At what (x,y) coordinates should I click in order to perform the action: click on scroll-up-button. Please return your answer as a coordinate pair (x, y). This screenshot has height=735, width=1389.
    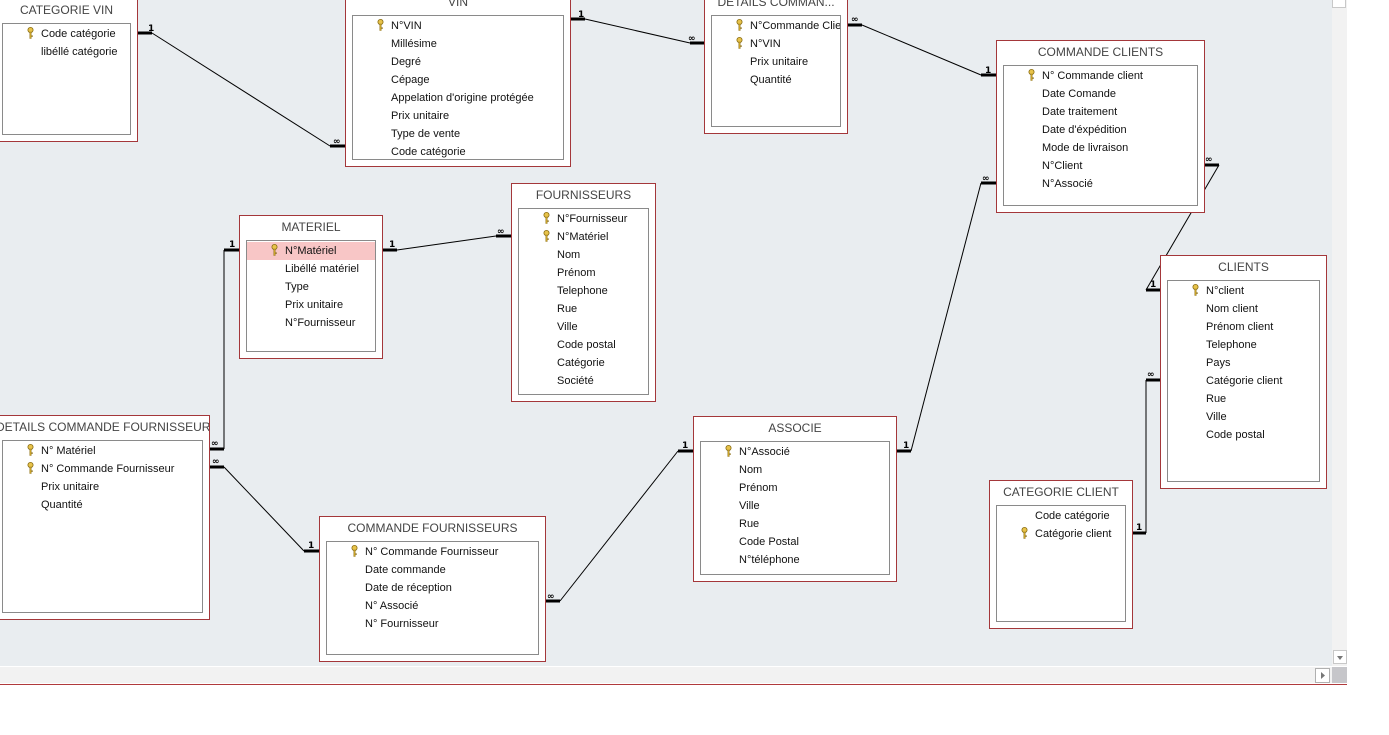
    Looking at the image, I should click on (1339, 4).